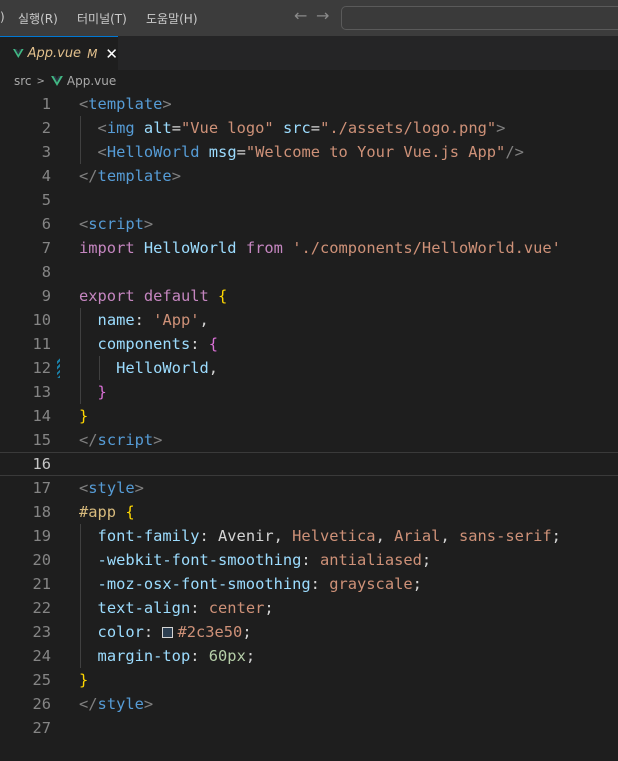  What do you see at coordinates (309, 680) in the screenshot?
I see `code-line: 25}` at bounding box center [309, 680].